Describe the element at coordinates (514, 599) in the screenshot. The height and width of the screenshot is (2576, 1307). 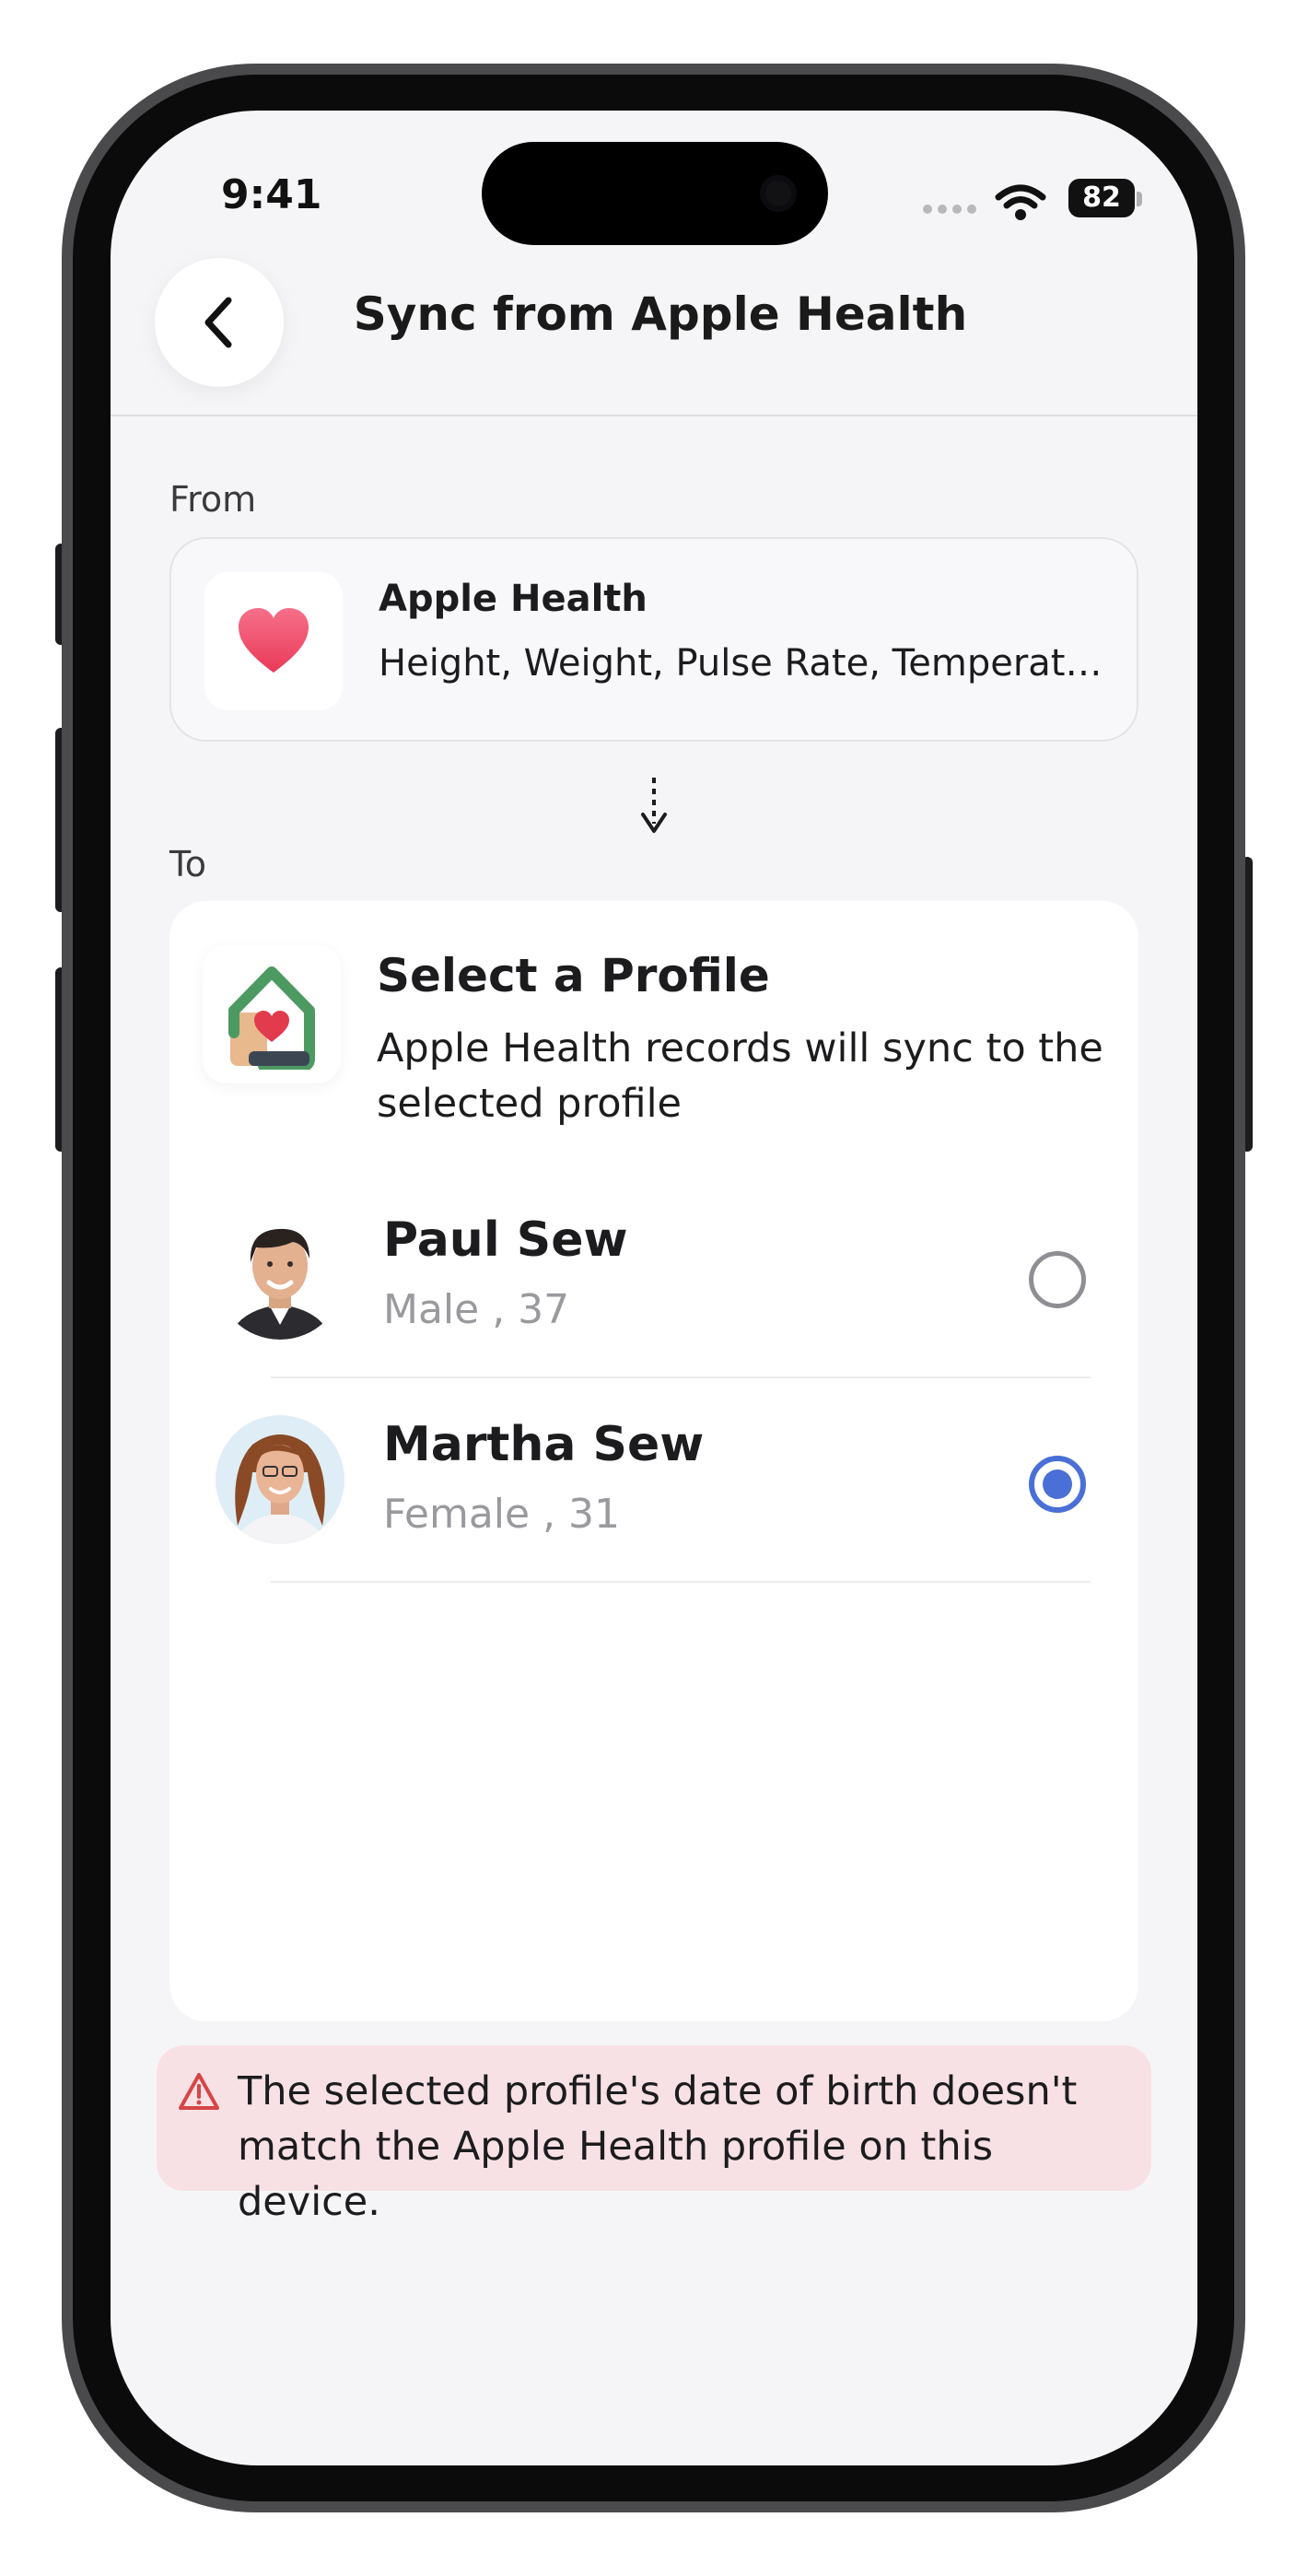
I see `source-name: Apple Health` at that location.